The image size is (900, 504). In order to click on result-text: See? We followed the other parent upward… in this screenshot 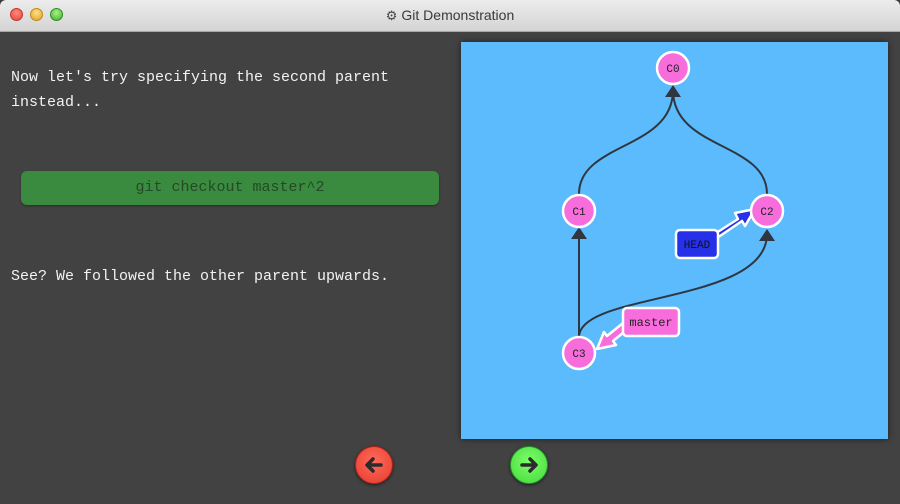, I will do `click(200, 276)`.